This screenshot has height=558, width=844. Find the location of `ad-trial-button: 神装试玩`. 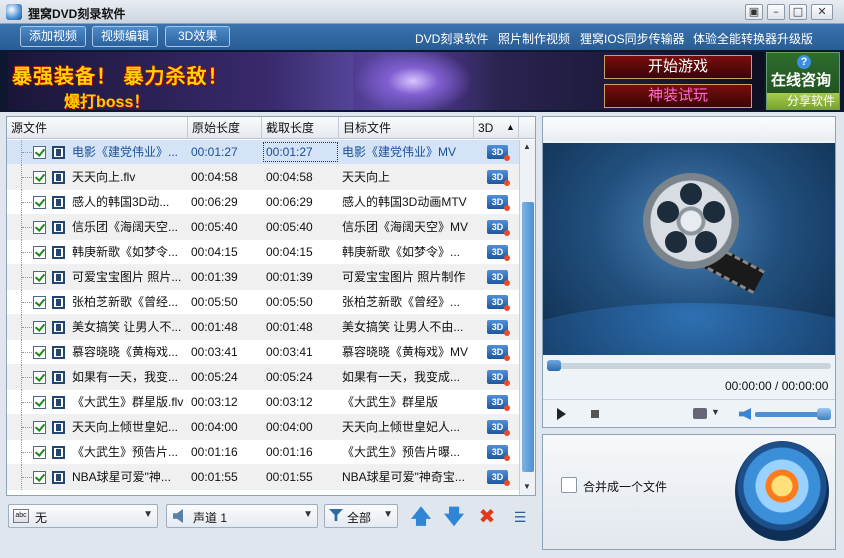

ad-trial-button: 神装试玩 is located at coordinates (678, 96).